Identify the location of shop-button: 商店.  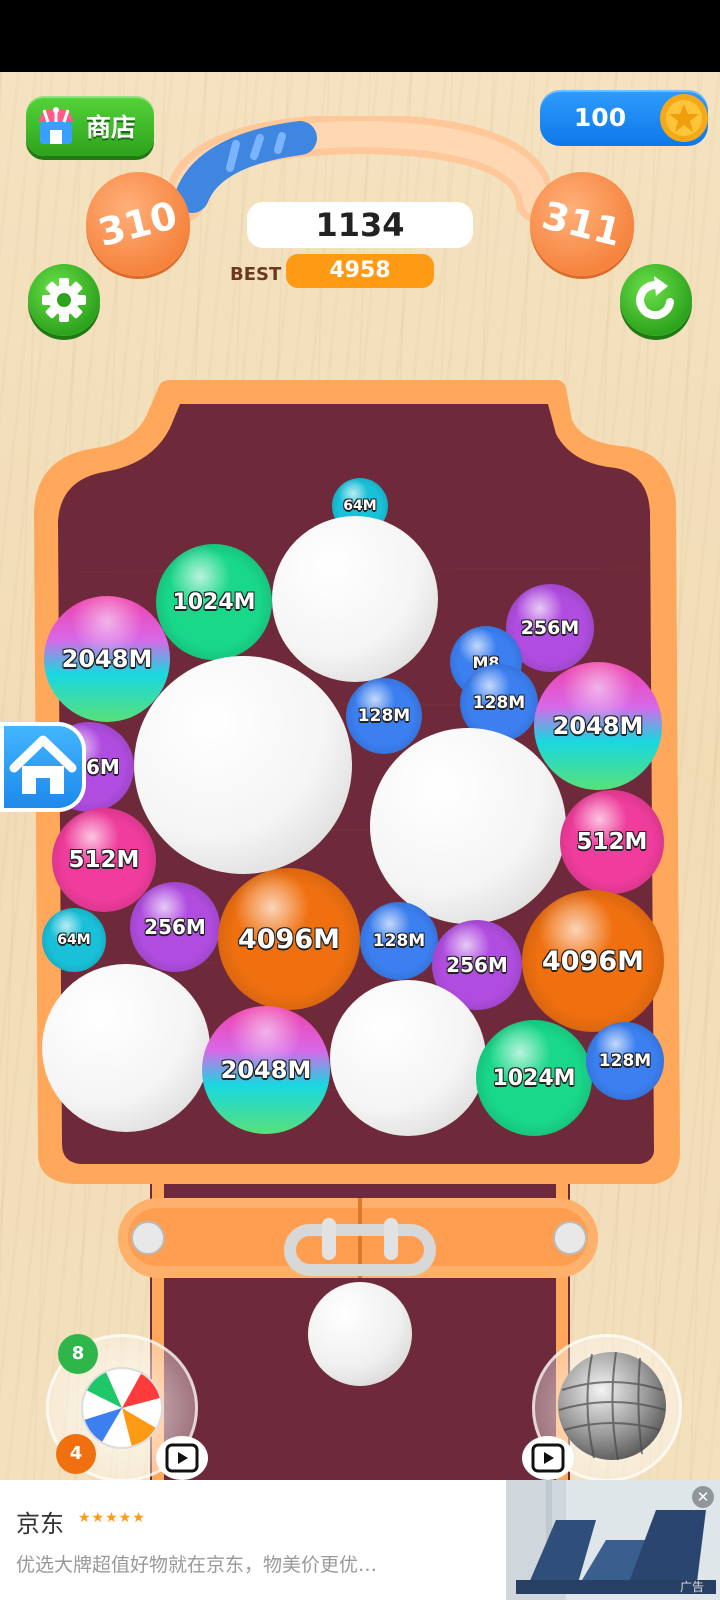
(90, 126).